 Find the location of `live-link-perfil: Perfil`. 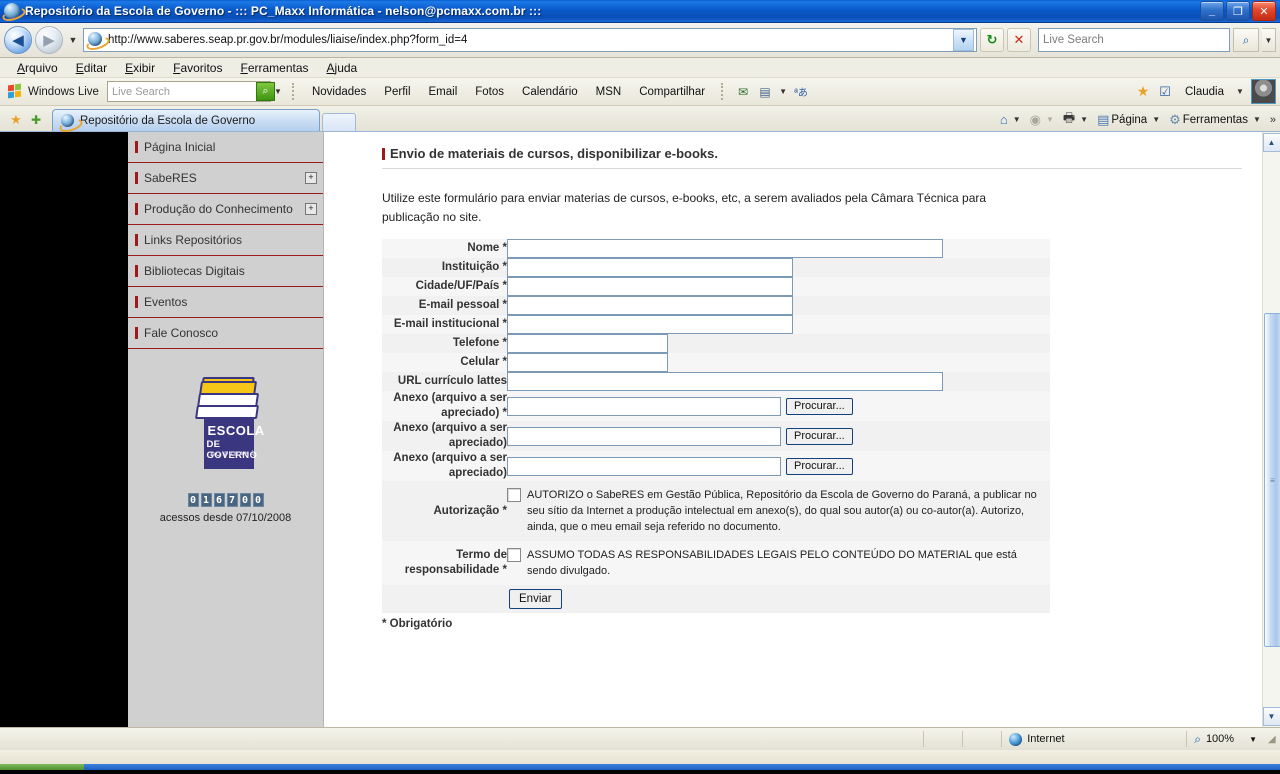

live-link-perfil: Perfil is located at coordinates (397, 92).